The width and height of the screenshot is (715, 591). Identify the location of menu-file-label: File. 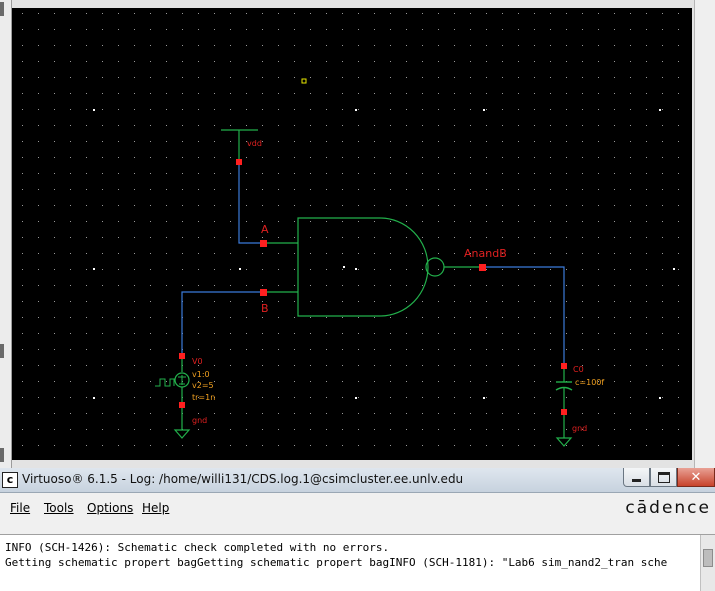
(20, 508).